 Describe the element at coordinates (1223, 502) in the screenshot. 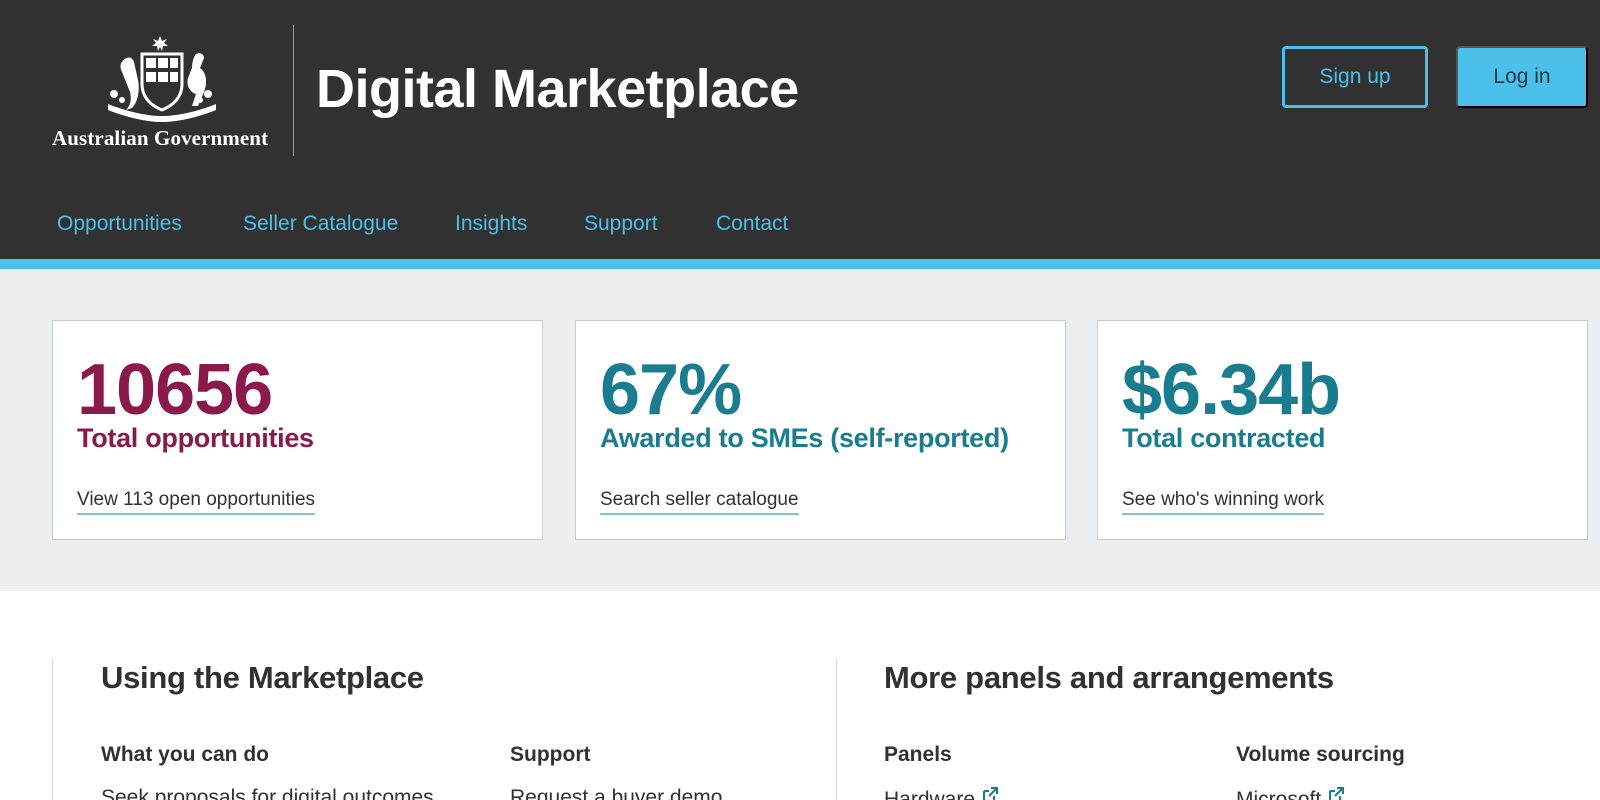

I see `see-winning-work-link: See who's winning work` at that location.